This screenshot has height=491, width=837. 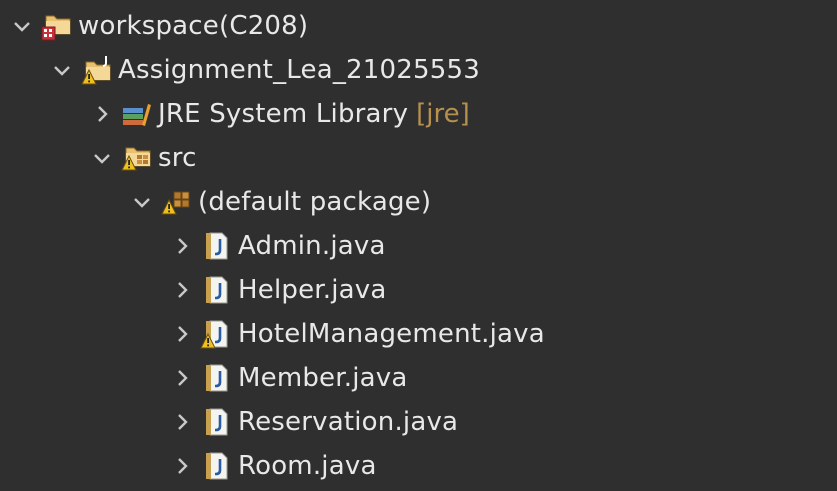 I want to click on tree-item-label: workspace(C208), so click(x=193, y=26).